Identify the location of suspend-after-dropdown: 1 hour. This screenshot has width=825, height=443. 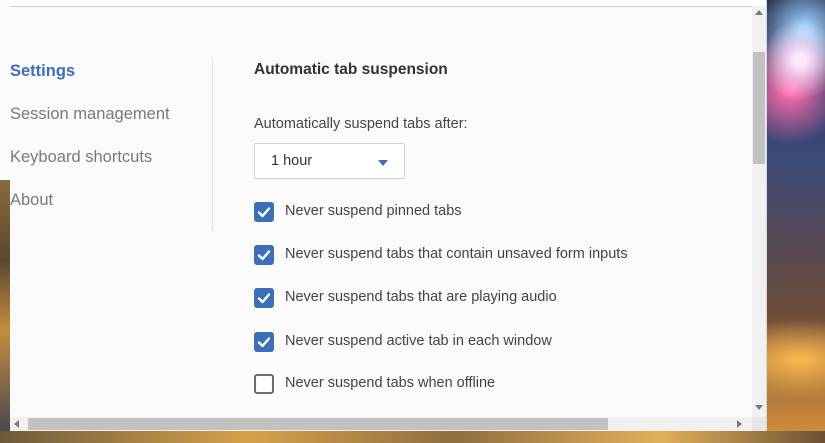
(329, 161).